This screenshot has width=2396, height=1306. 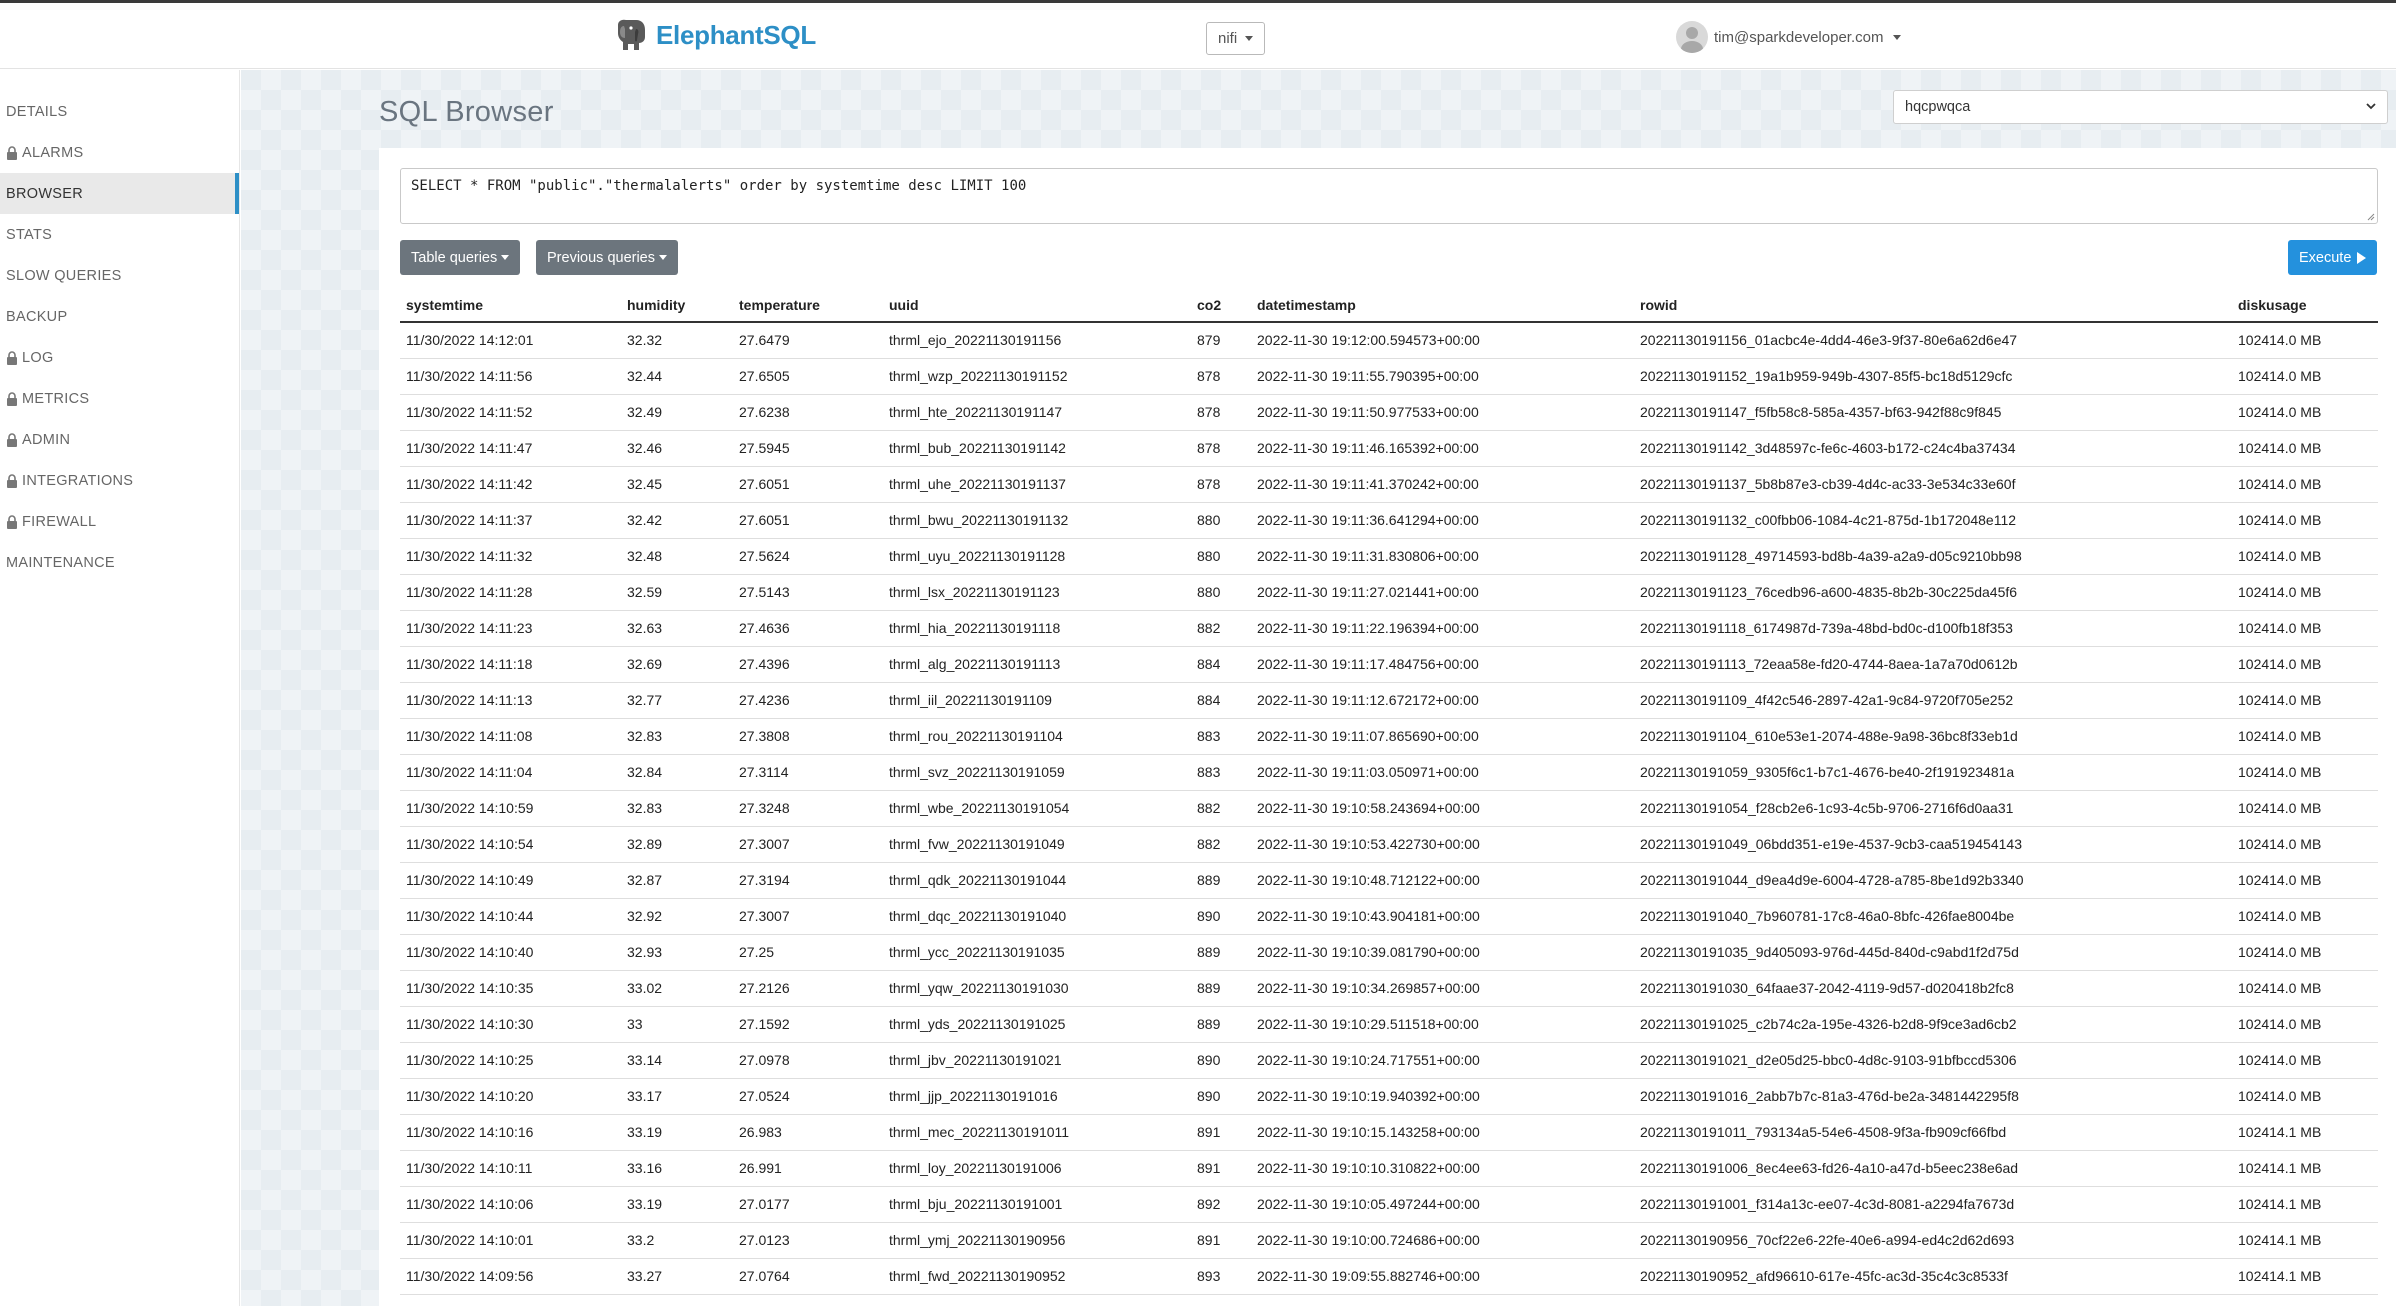 What do you see at coordinates (1037, 448) in the screenshot?
I see `cell-uuid: thrml_bub_20221130191142` at bounding box center [1037, 448].